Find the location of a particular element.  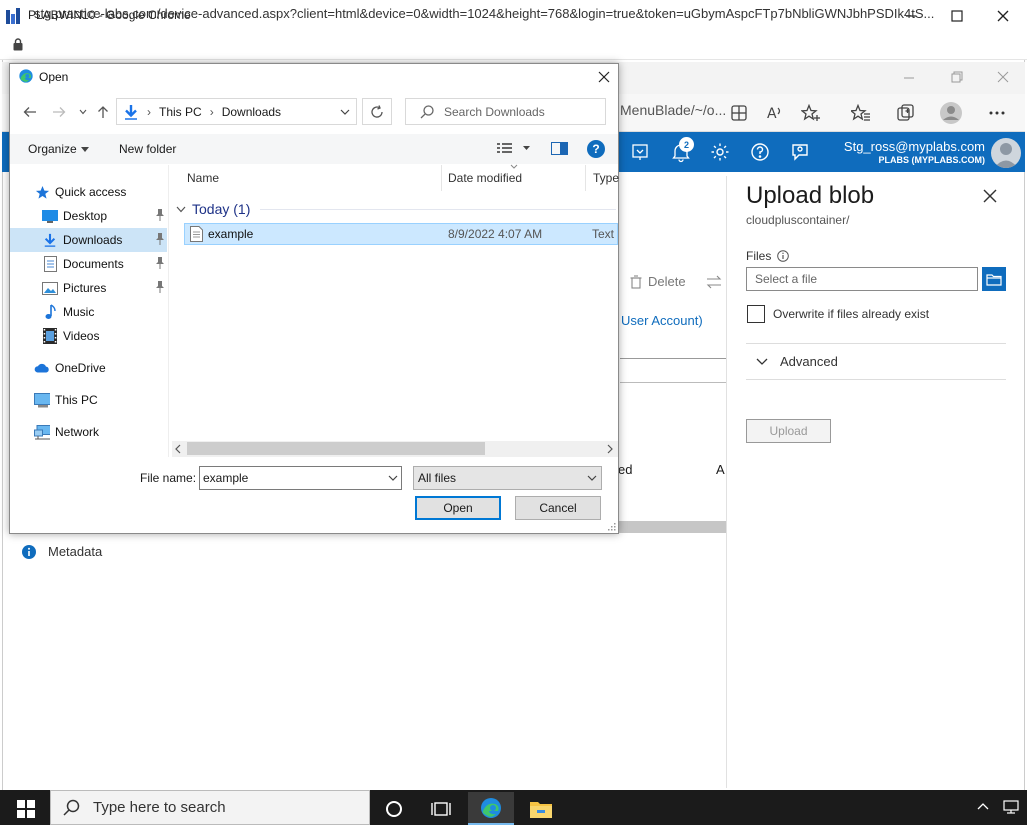

collections-icon is located at coordinates (906, 113).